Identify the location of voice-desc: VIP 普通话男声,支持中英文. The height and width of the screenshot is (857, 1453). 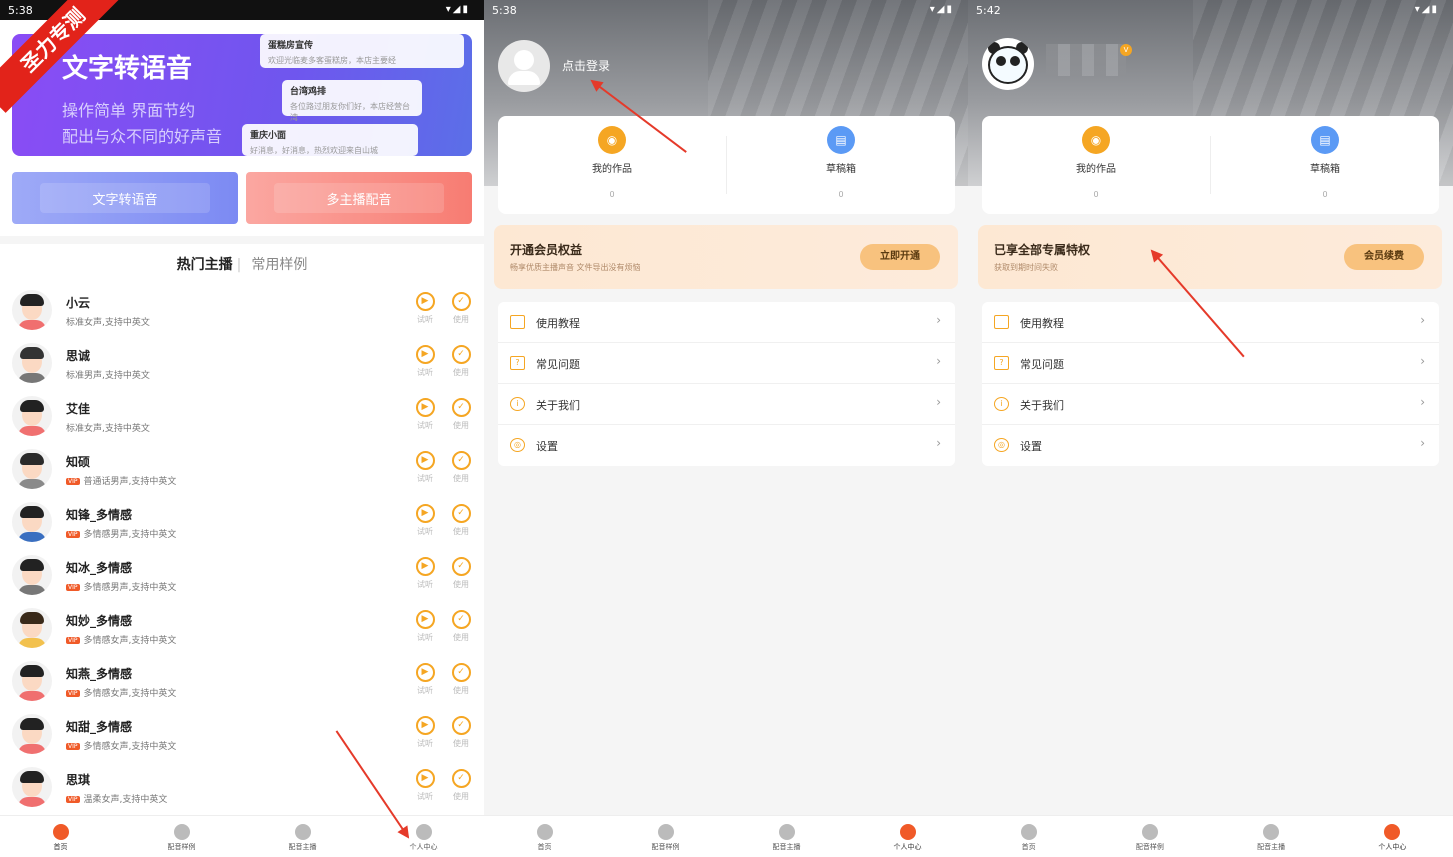
(121, 482).